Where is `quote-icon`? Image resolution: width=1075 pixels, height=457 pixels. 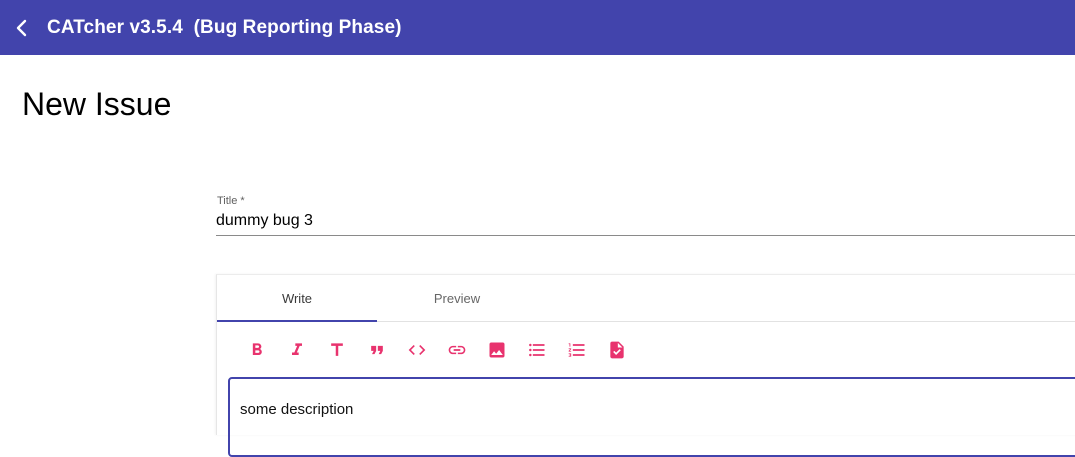 quote-icon is located at coordinates (377, 350).